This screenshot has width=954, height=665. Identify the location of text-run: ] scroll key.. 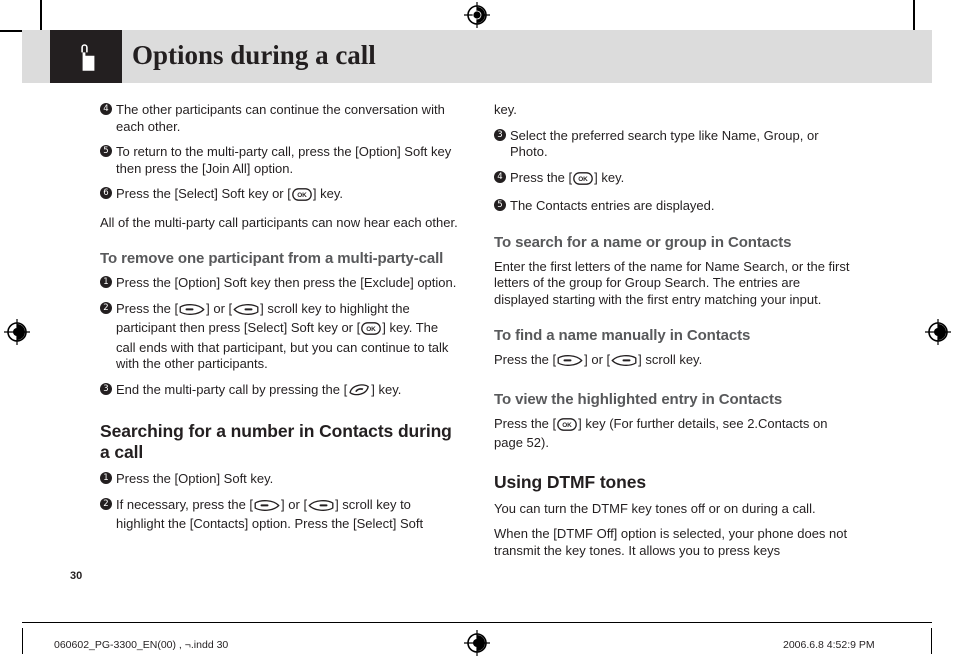
(670, 359).